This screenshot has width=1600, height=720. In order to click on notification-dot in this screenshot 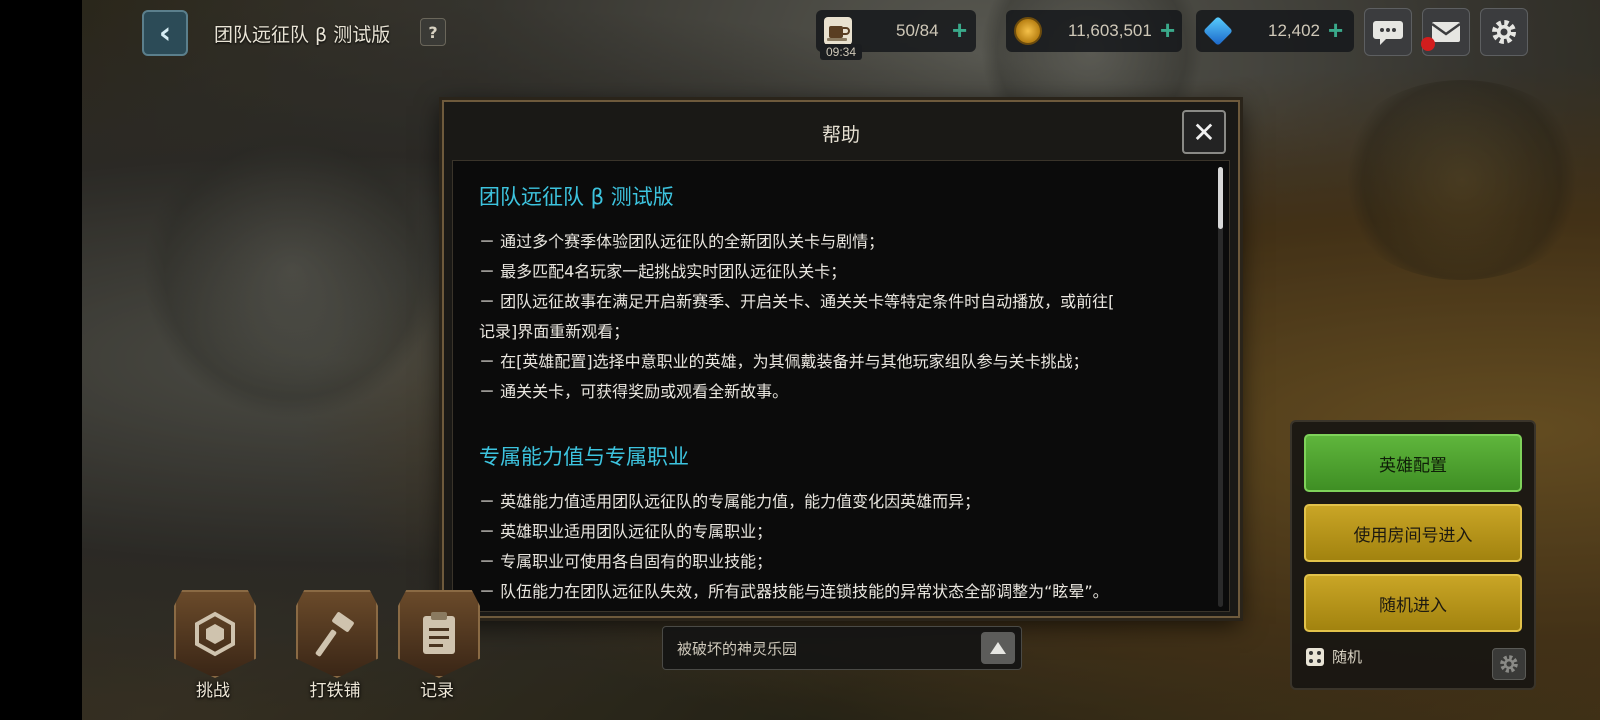, I will do `click(1428, 44)`.